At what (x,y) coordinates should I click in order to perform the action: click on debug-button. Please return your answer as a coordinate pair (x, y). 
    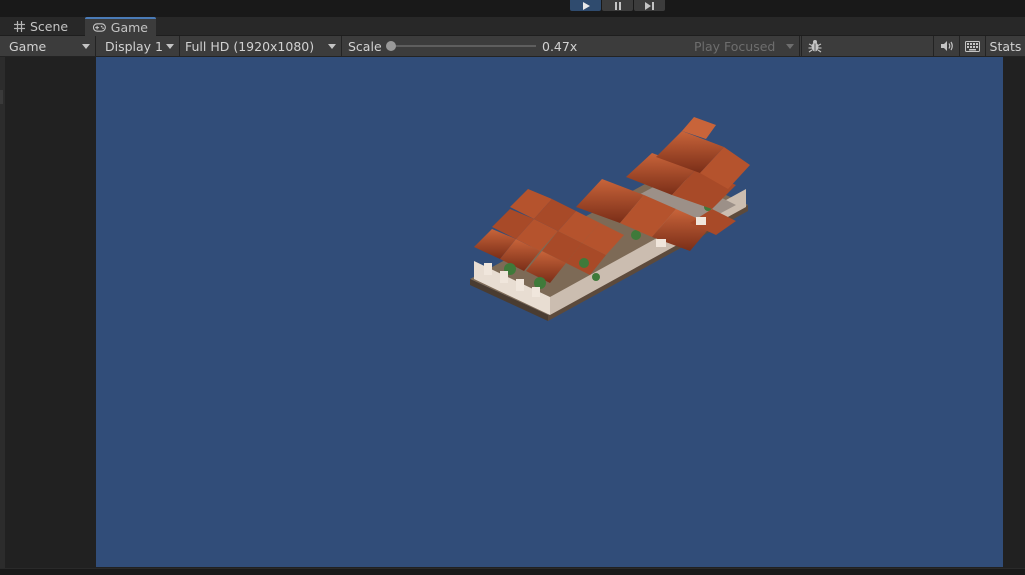
    Looking at the image, I should click on (814, 46).